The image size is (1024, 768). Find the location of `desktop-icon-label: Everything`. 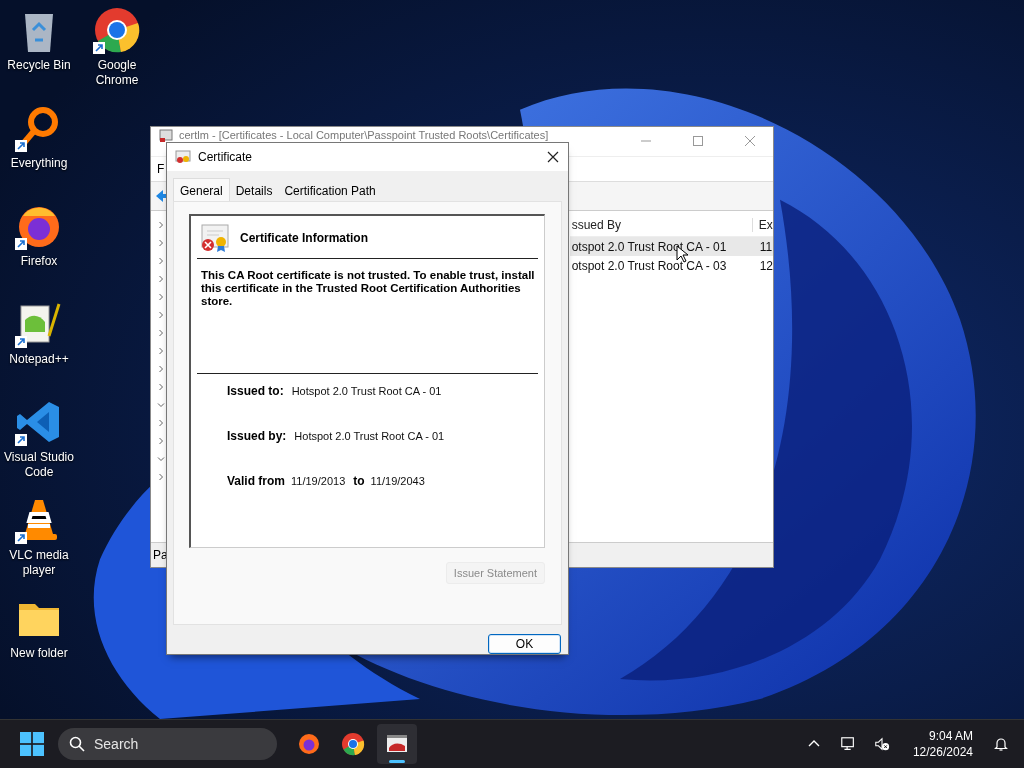

desktop-icon-label: Everything is located at coordinates (39, 163).